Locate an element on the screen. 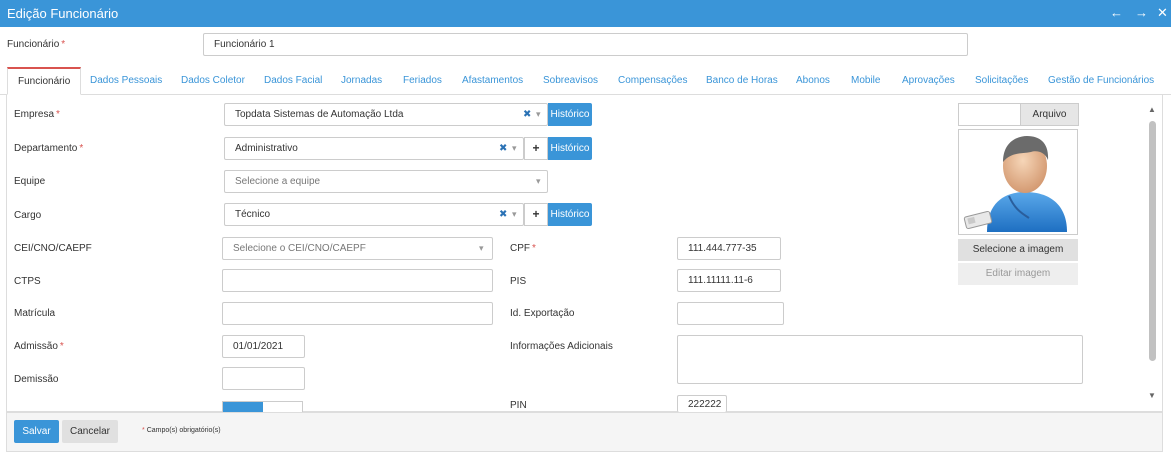  tab-funcionario: Funcionário is located at coordinates (44, 81).